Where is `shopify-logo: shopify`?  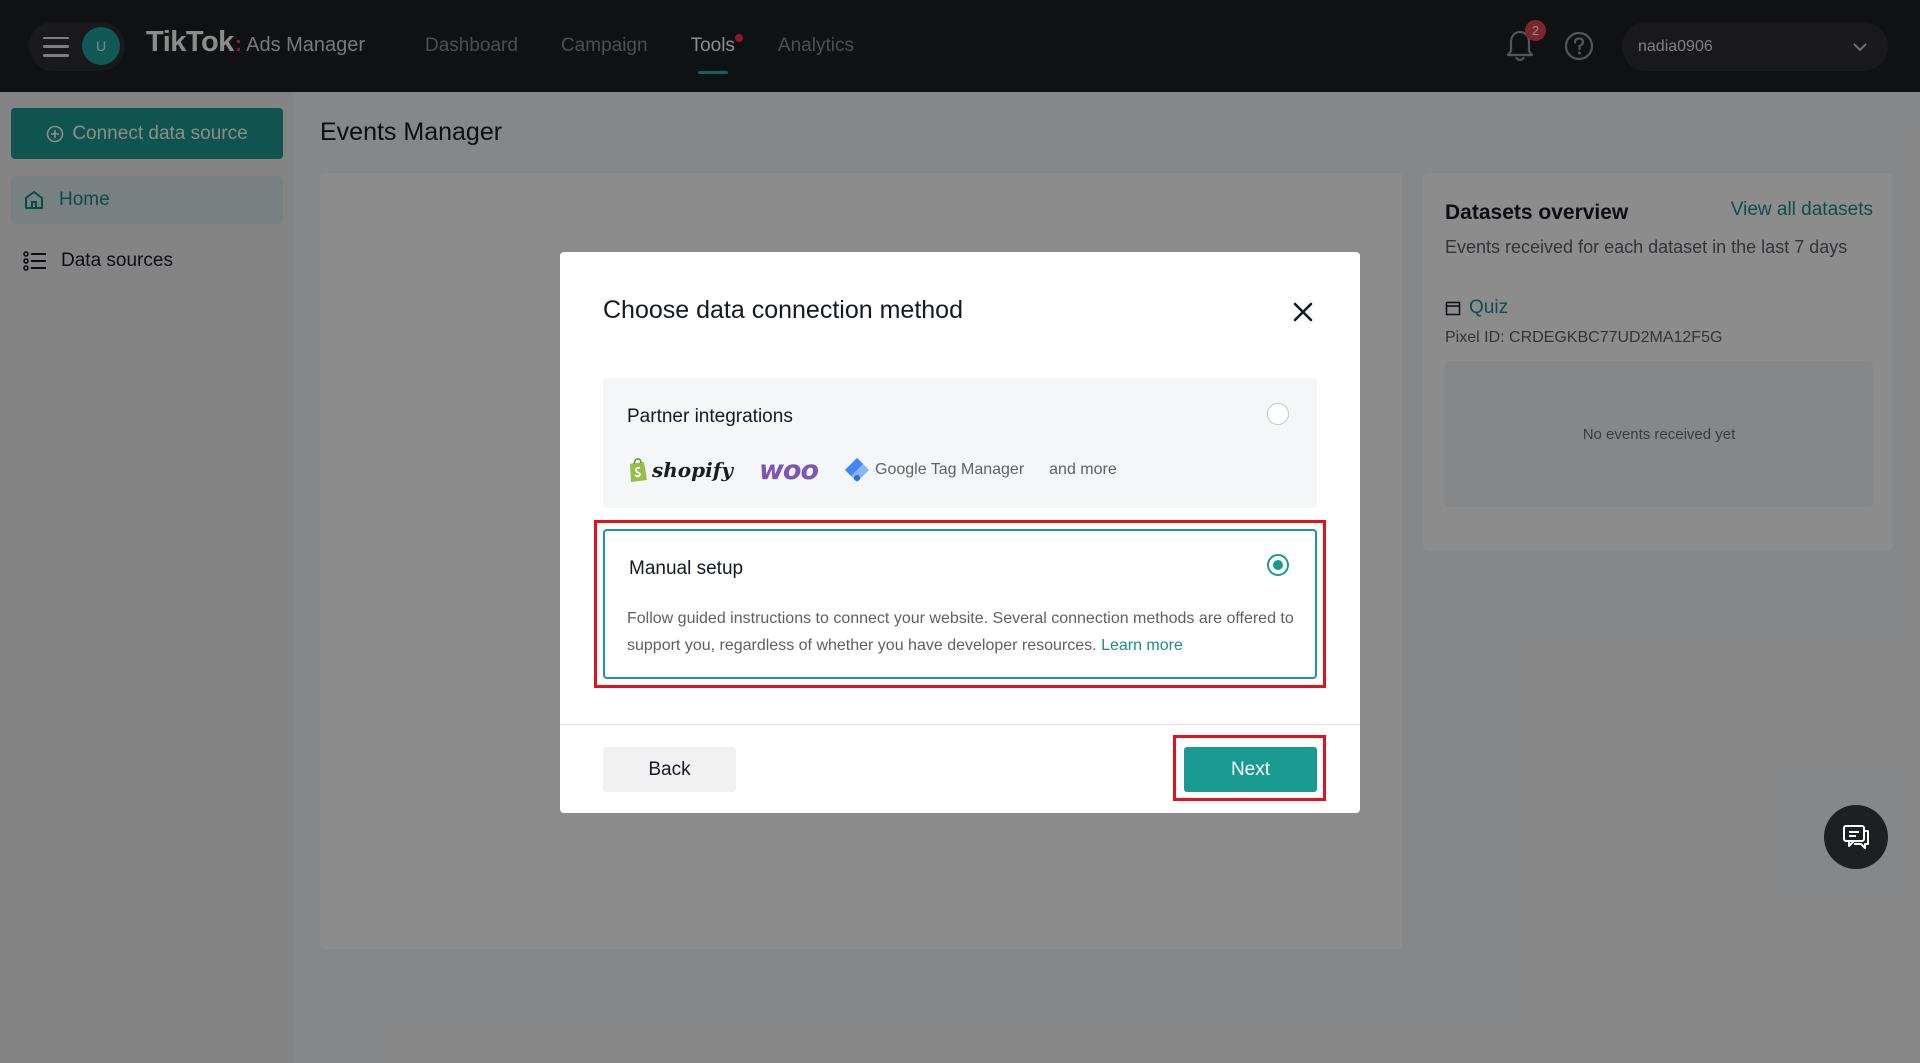 shopify-logo: shopify is located at coordinates (680, 470).